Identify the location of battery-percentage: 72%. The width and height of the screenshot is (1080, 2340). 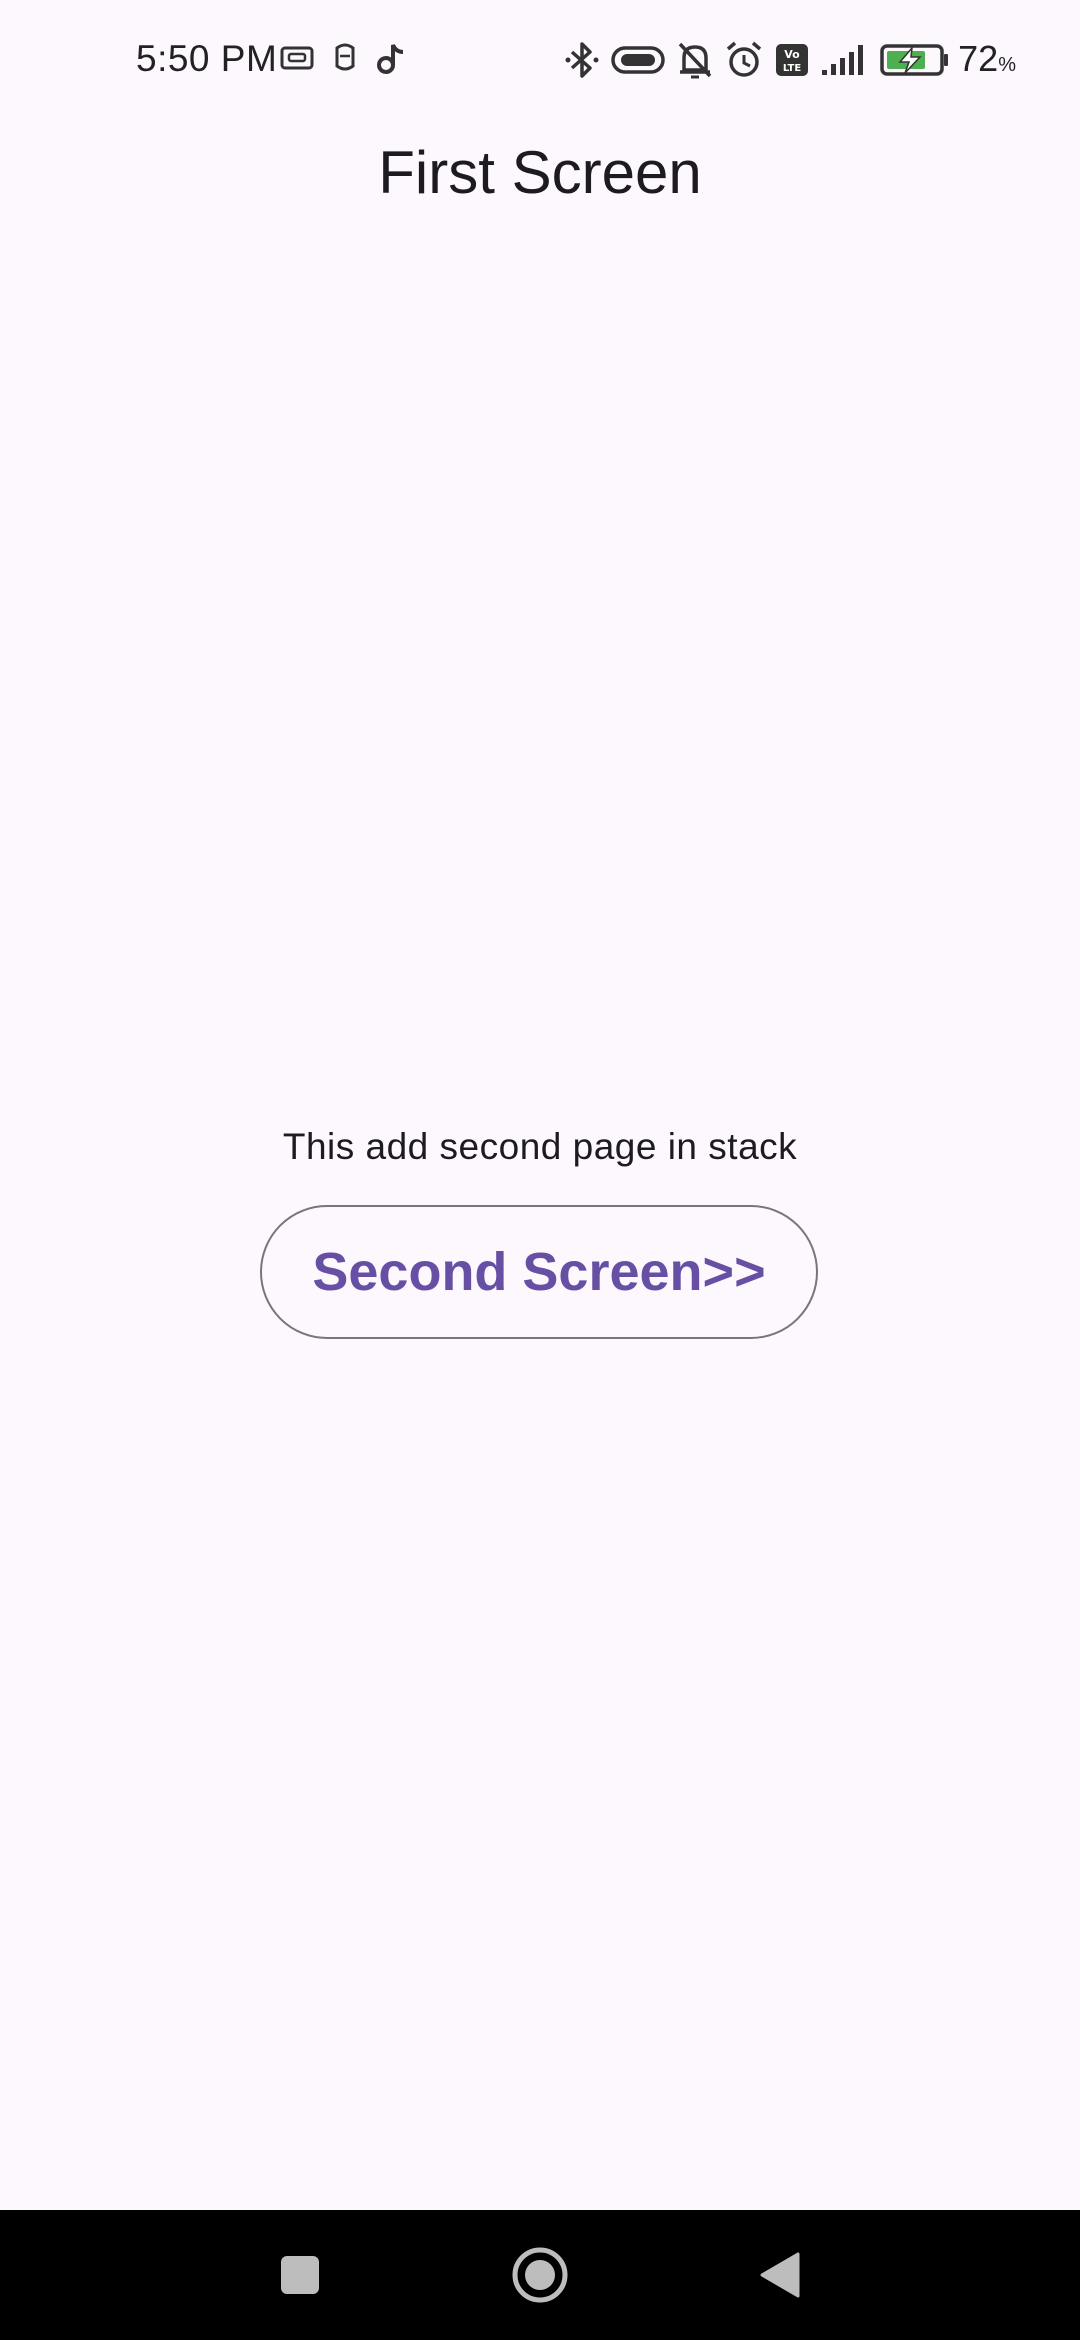
(987, 59).